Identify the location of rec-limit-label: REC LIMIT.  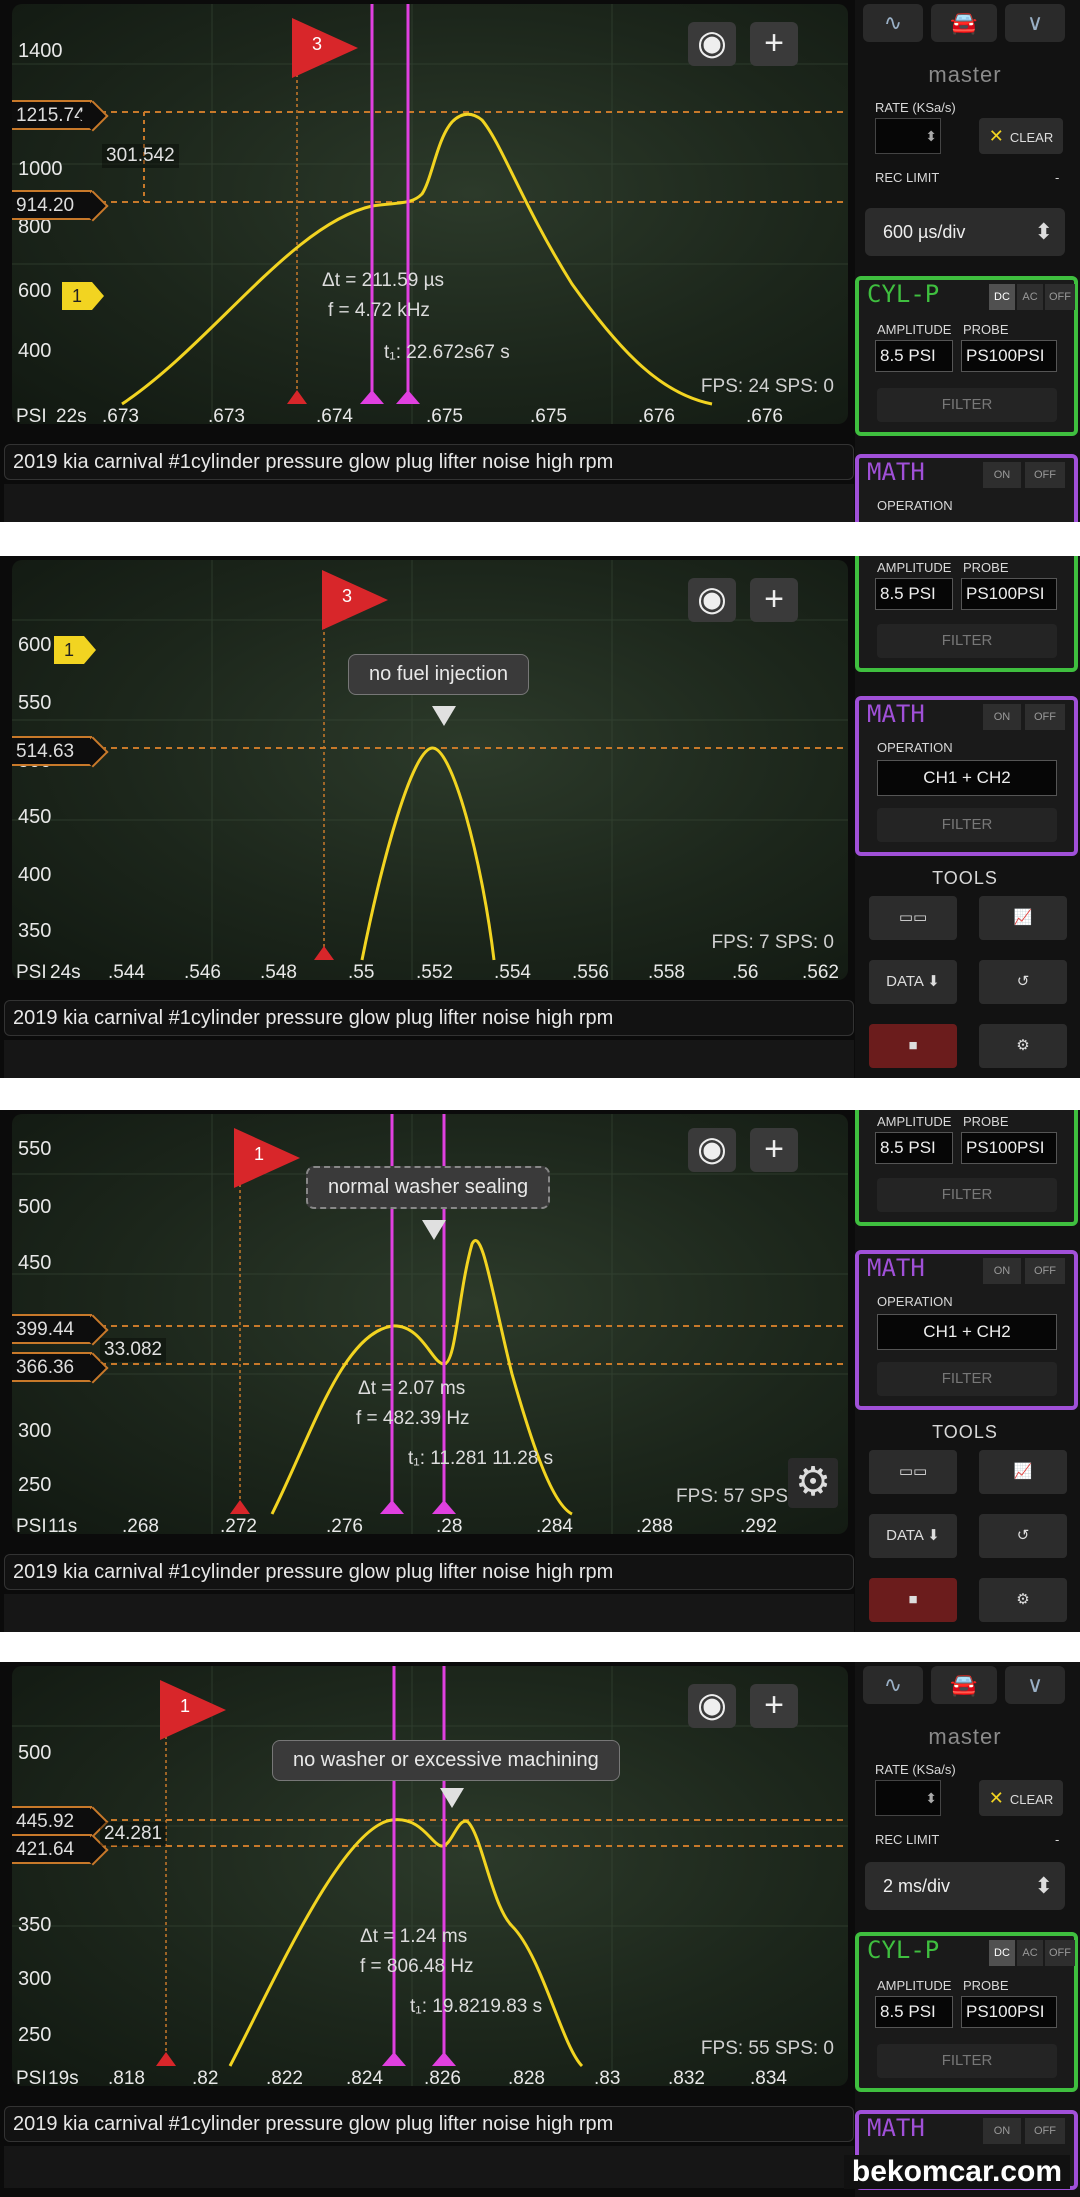
(907, 177).